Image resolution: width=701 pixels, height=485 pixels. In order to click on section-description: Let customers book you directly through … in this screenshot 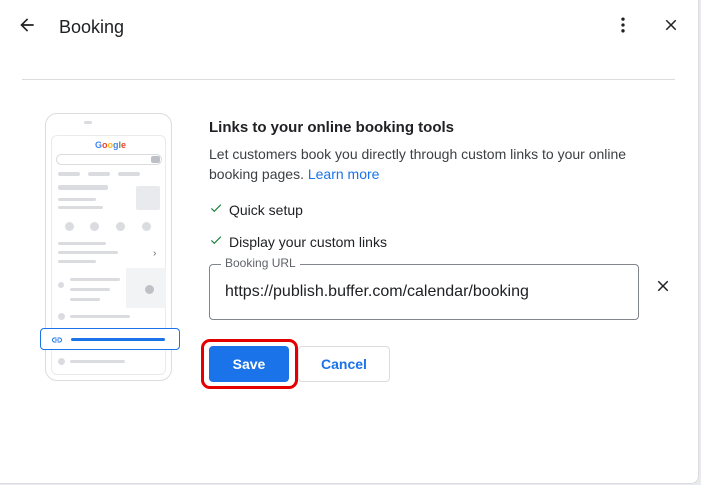, I will do `click(434, 164)`.